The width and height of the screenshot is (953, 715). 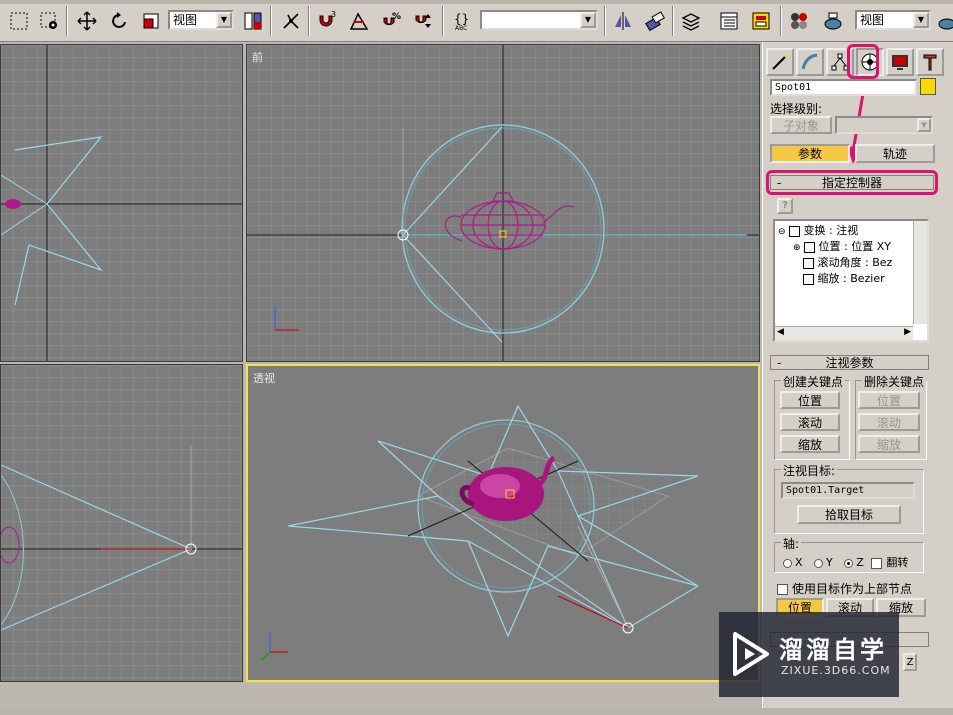 I want to click on assign-controller-button: ?, so click(x=785, y=206).